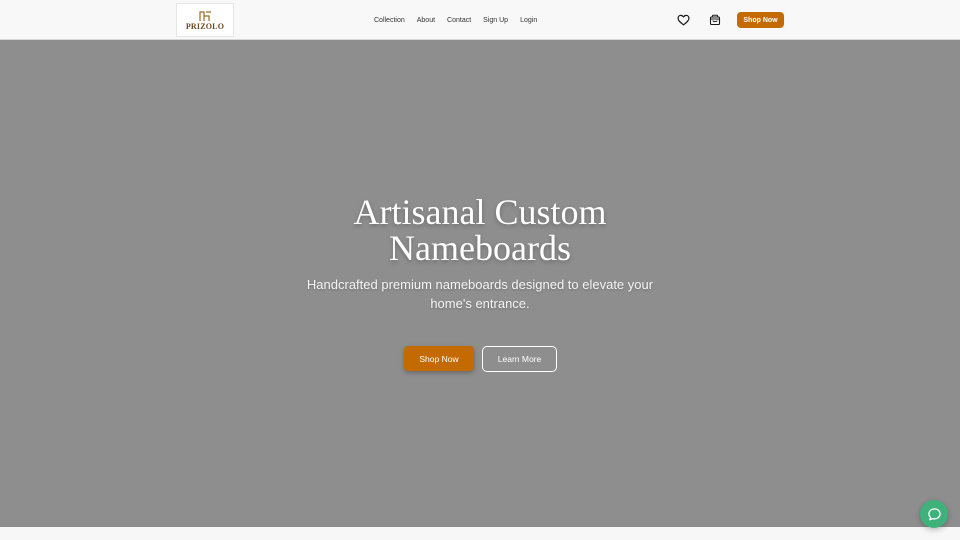 The image size is (960, 540). What do you see at coordinates (205, 15) in the screenshot?
I see `logo-mark-icon` at bounding box center [205, 15].